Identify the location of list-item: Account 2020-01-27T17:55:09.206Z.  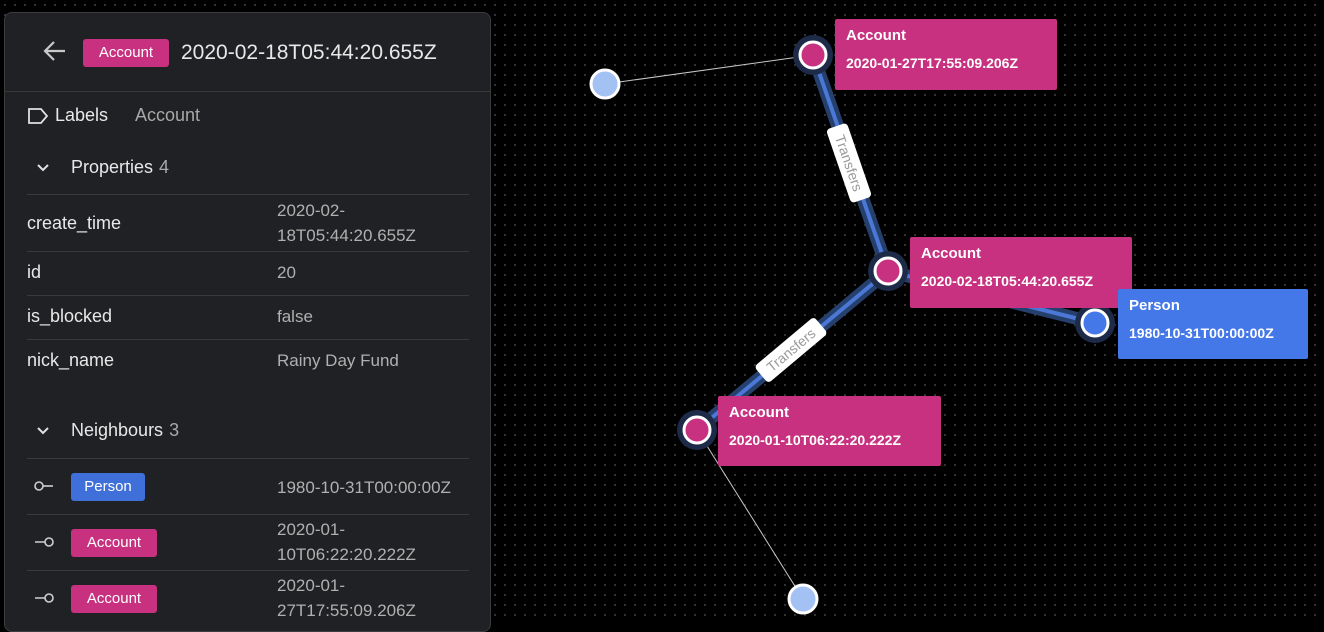
(248, 598).